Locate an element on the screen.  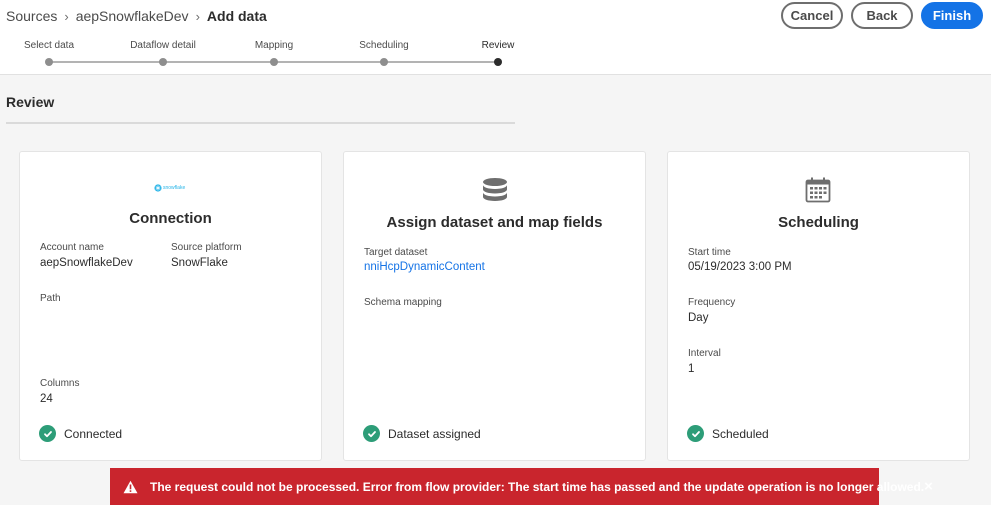
breadcrumb: Sources › aepSnowflakeDev › Add data is located at coordinates (136, 16).